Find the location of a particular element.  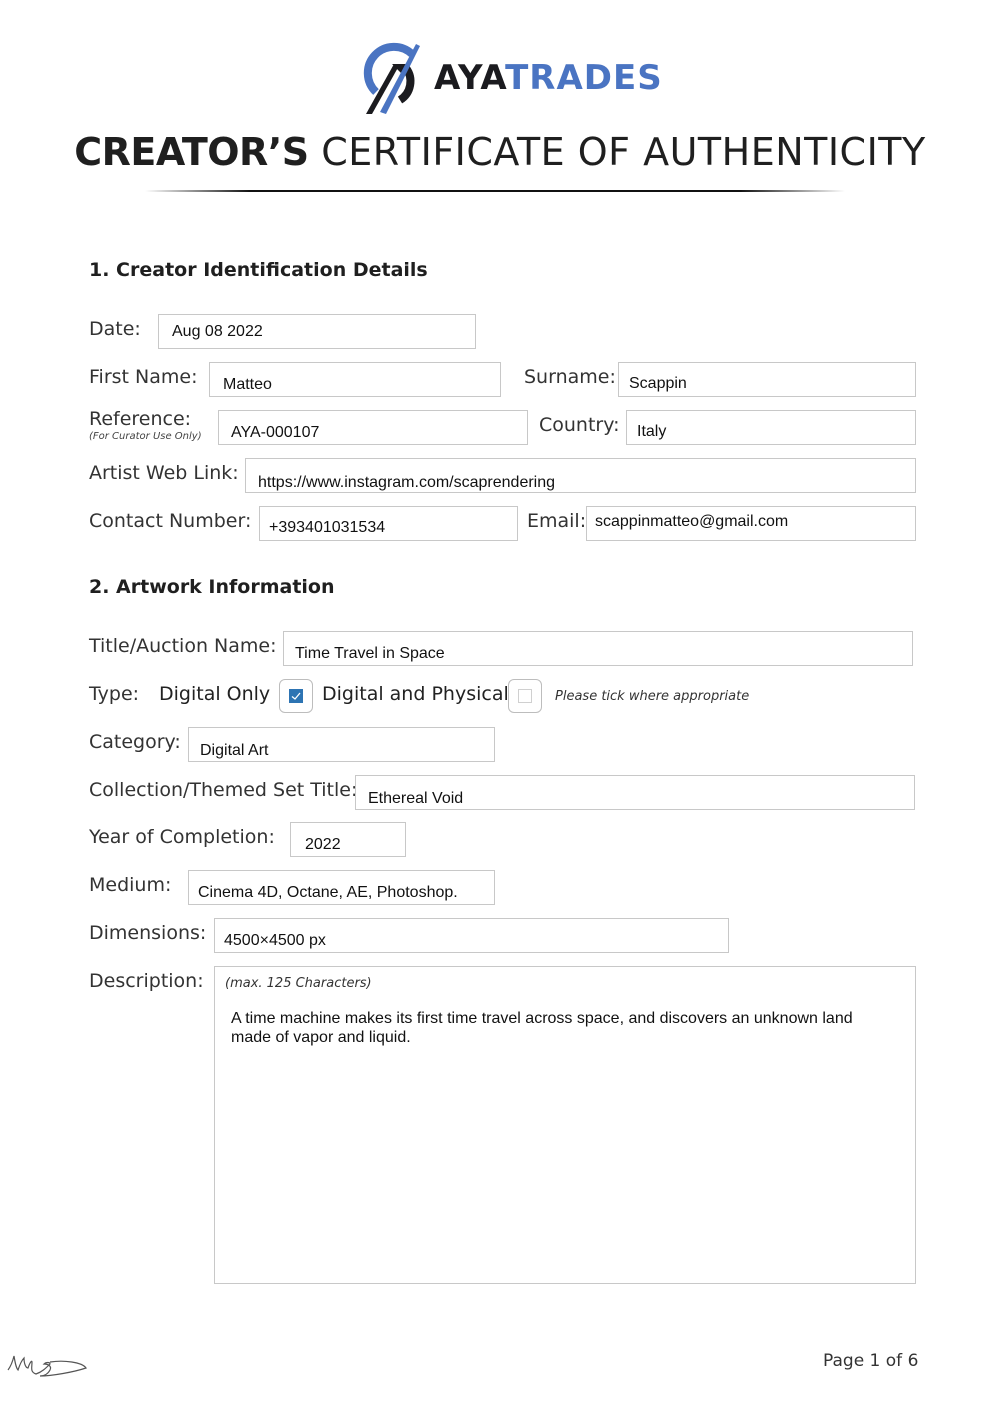

section-2-heading: 2. Artwork Information is located at coordinates (212, 587).